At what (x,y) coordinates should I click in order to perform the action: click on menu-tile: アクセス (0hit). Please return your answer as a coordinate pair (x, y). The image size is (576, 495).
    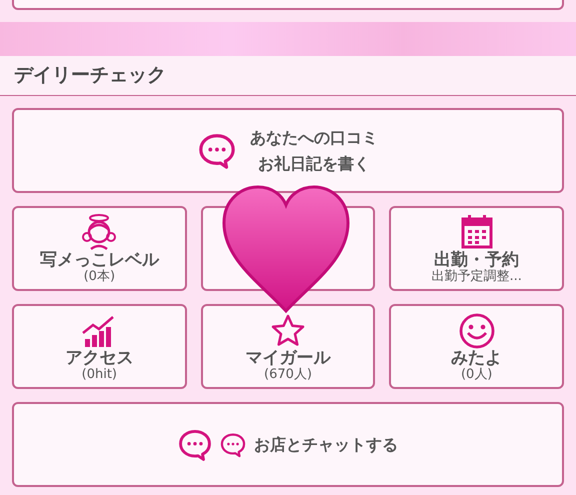
    Looking at the image, I should click on (99, 346).